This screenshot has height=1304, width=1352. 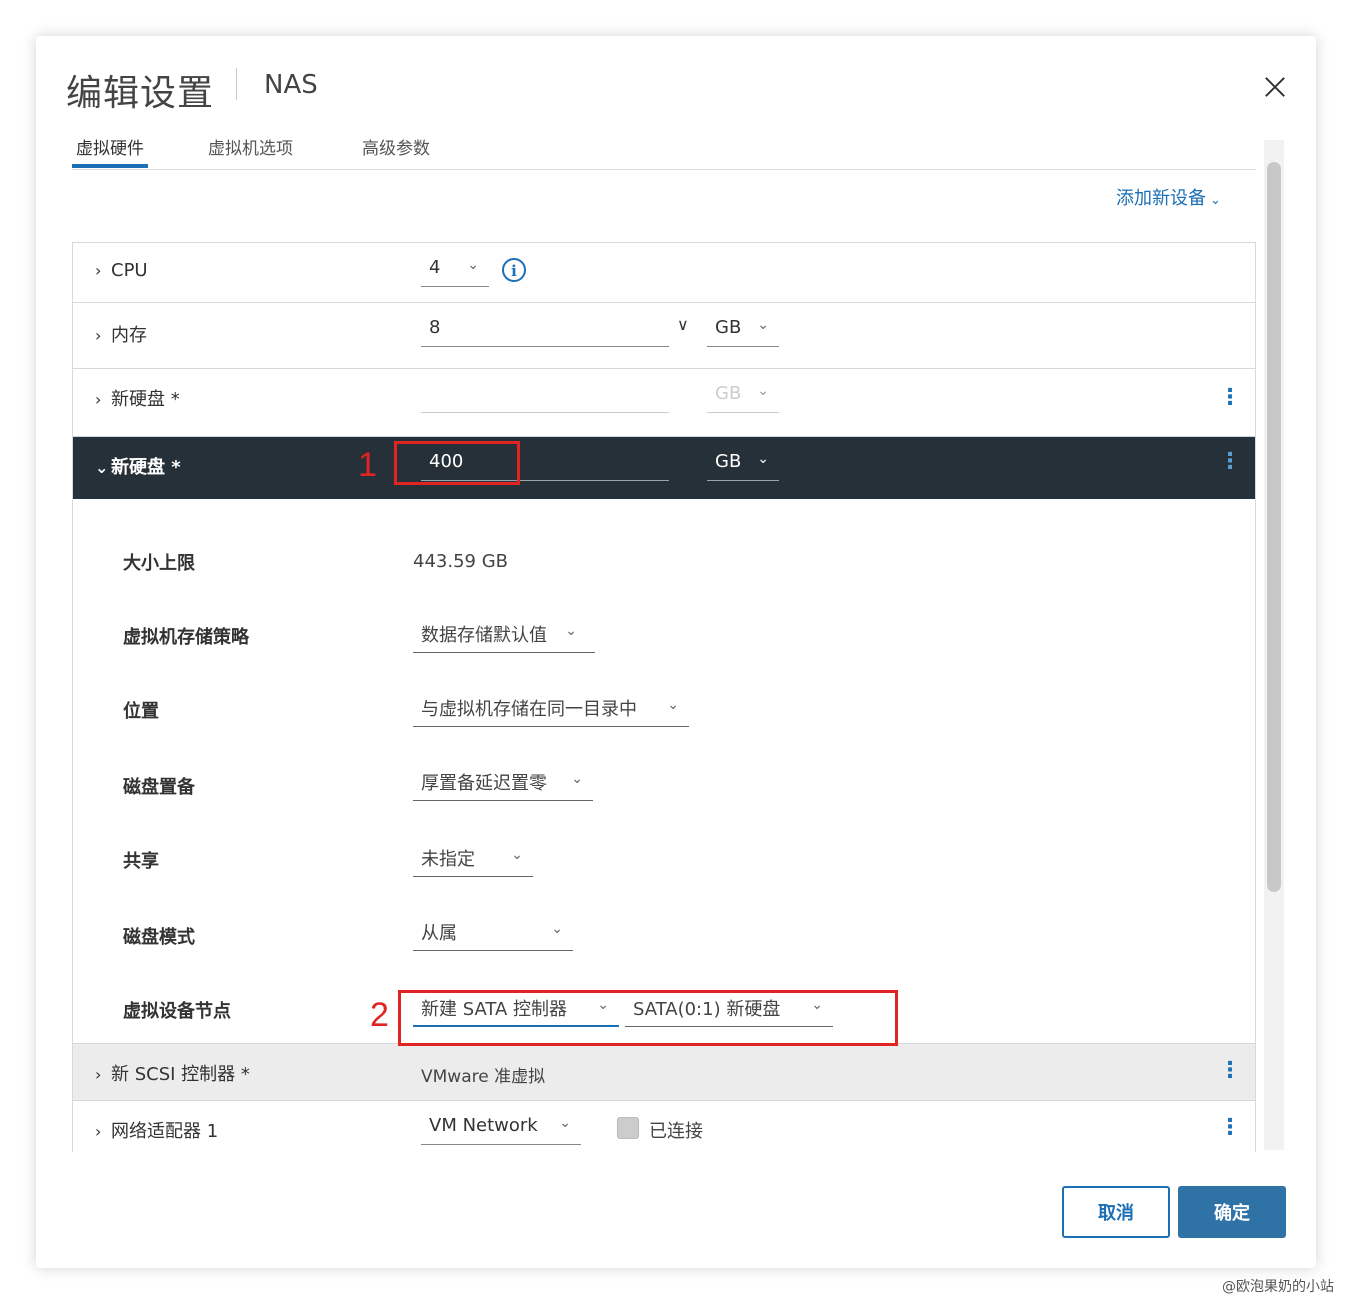 What do you see at coordinates (455, 272) in the screenshot?
I see `cpu-count-select: 4 ⌄` at bounding box center [455, 272].